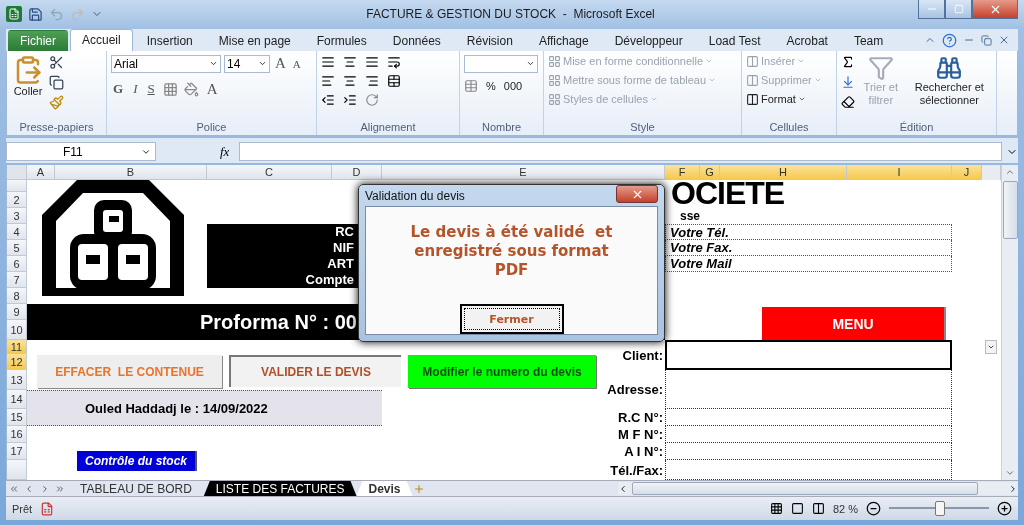  Describe the element at coordinates (372, 80) in the screenshot. I see `align-right-icon` at that location.